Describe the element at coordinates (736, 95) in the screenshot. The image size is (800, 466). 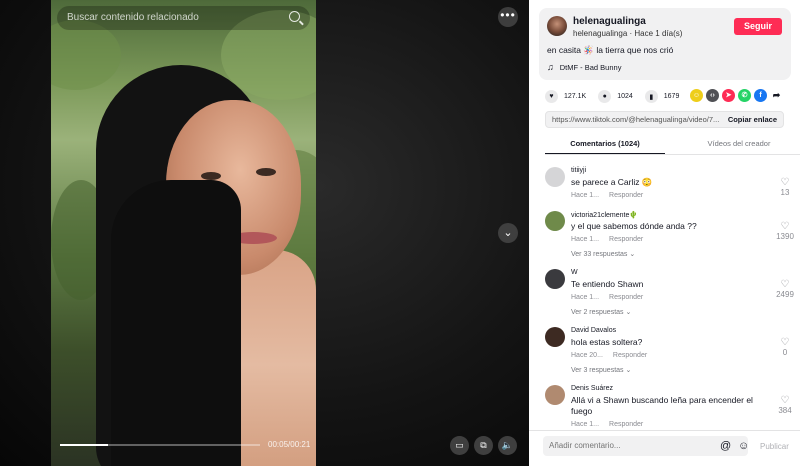
I see `share-options: ☺ ‹› ➤ ✆ f ➦` at that location.